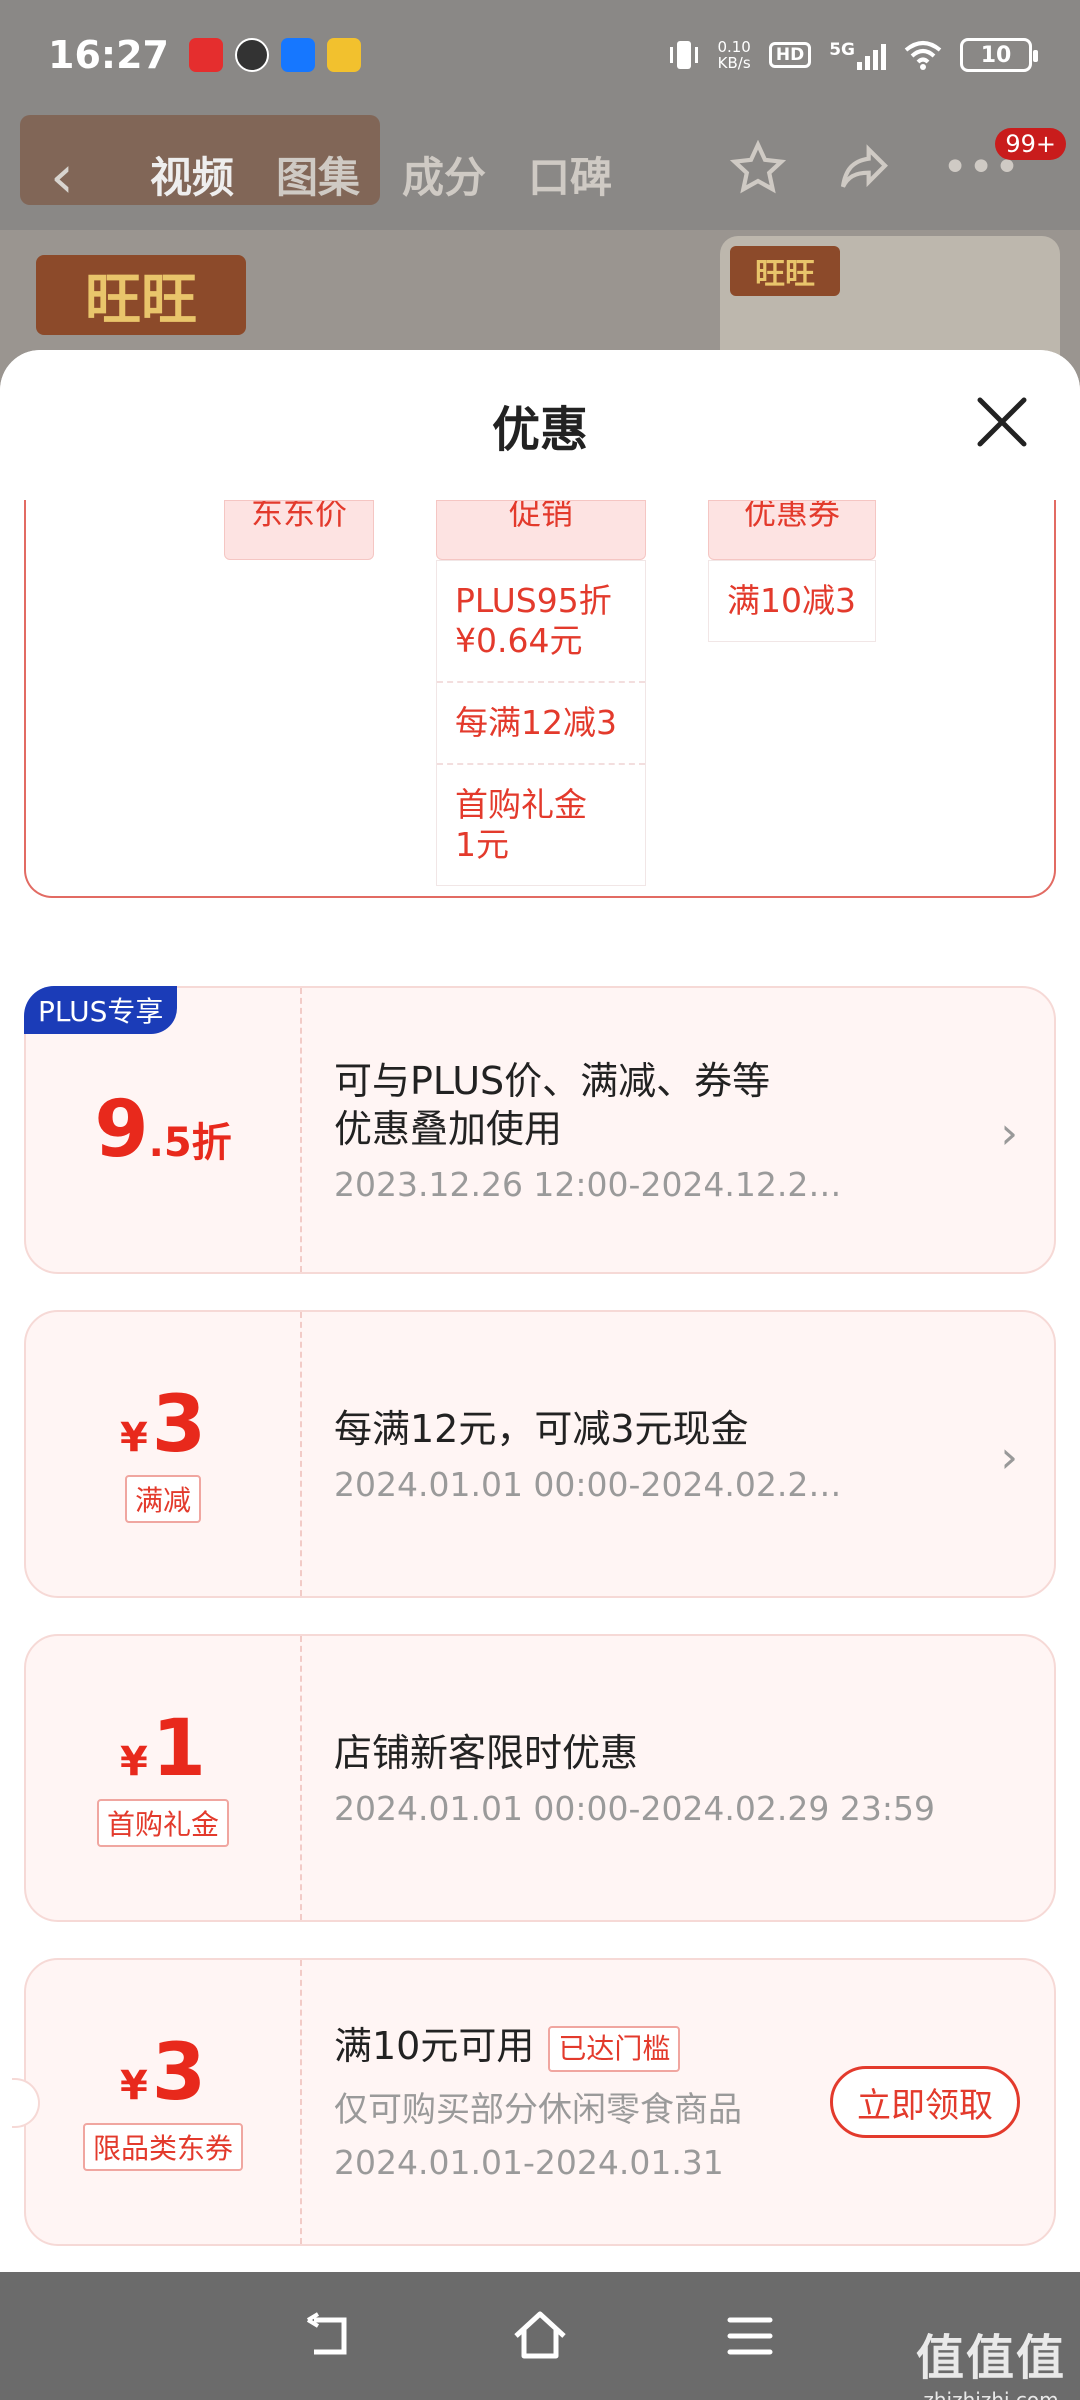 This screenshot has width=1080, height=2400. Describe the element at coordinates (121, 1130) in the screenshot. I see `discount-number: 9` at that location.